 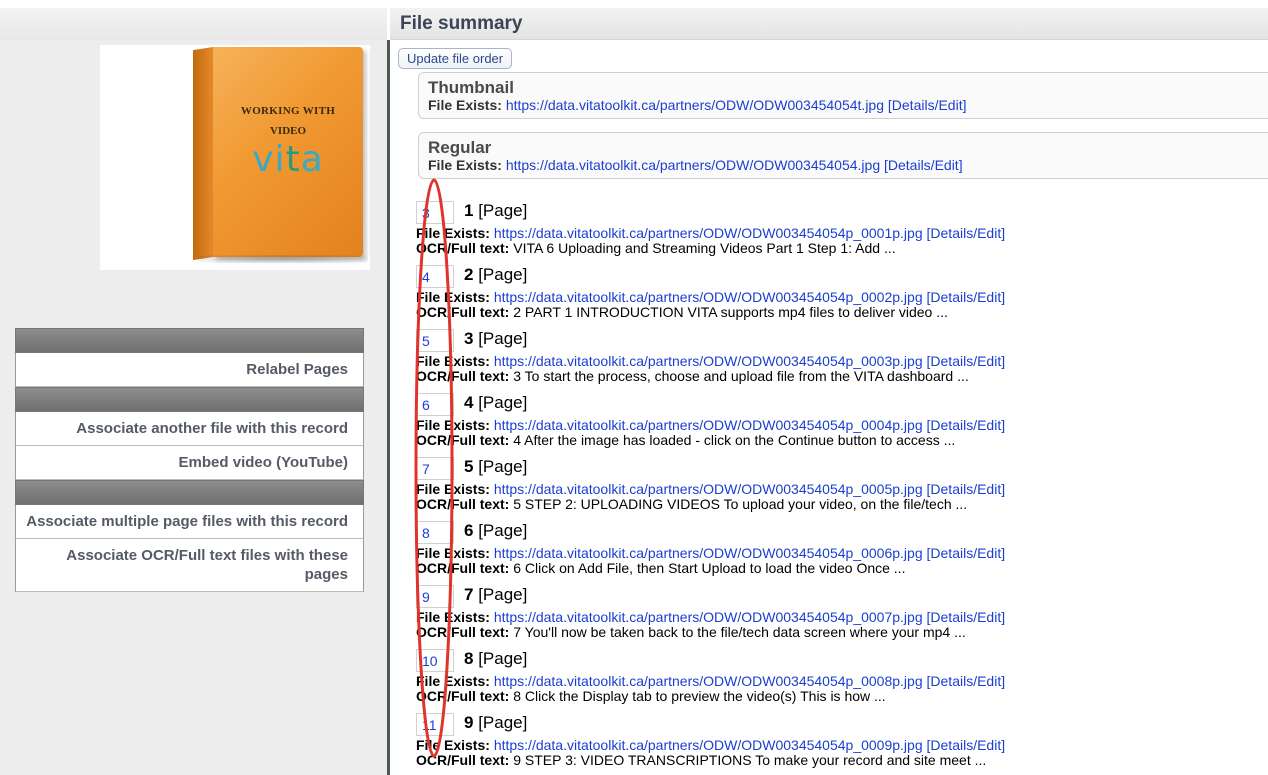 What do you see at coordinates (469, 530) in the screenshot?
I see `page-number: 6` at bounding box center [469, 530].